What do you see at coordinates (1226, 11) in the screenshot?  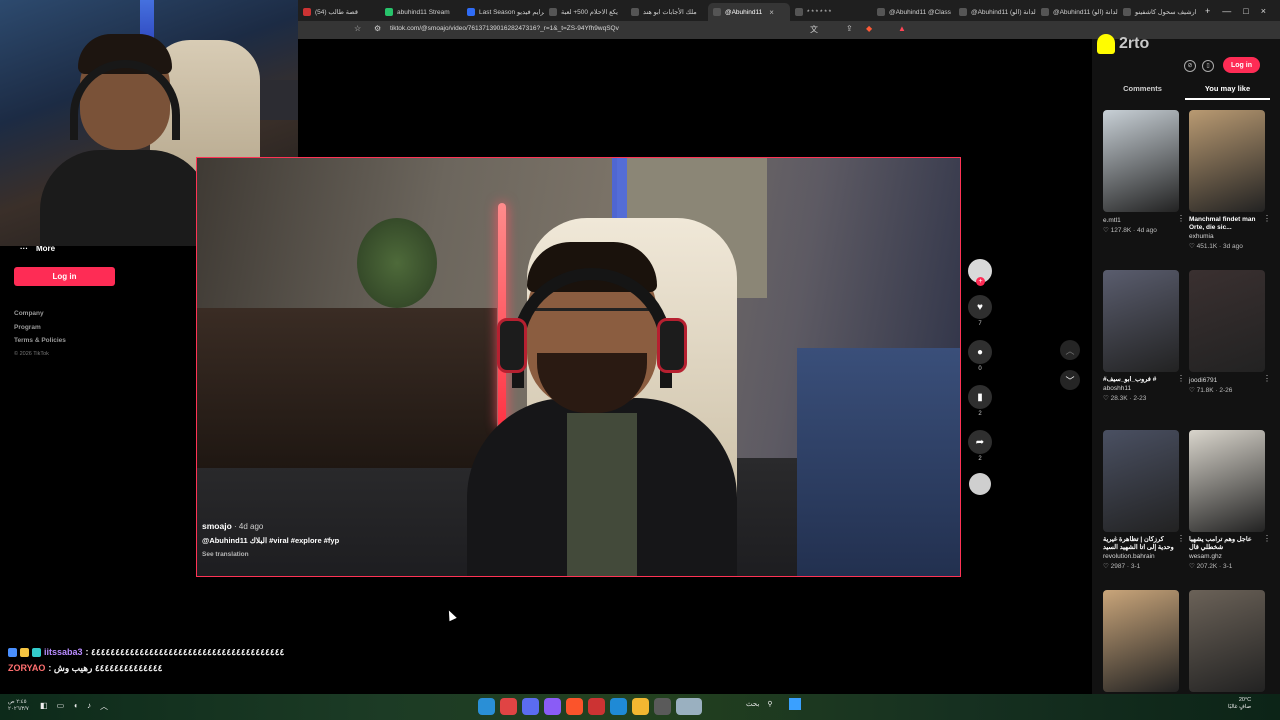 I see `minimize-button: —` at bounding box center [1226, 11].